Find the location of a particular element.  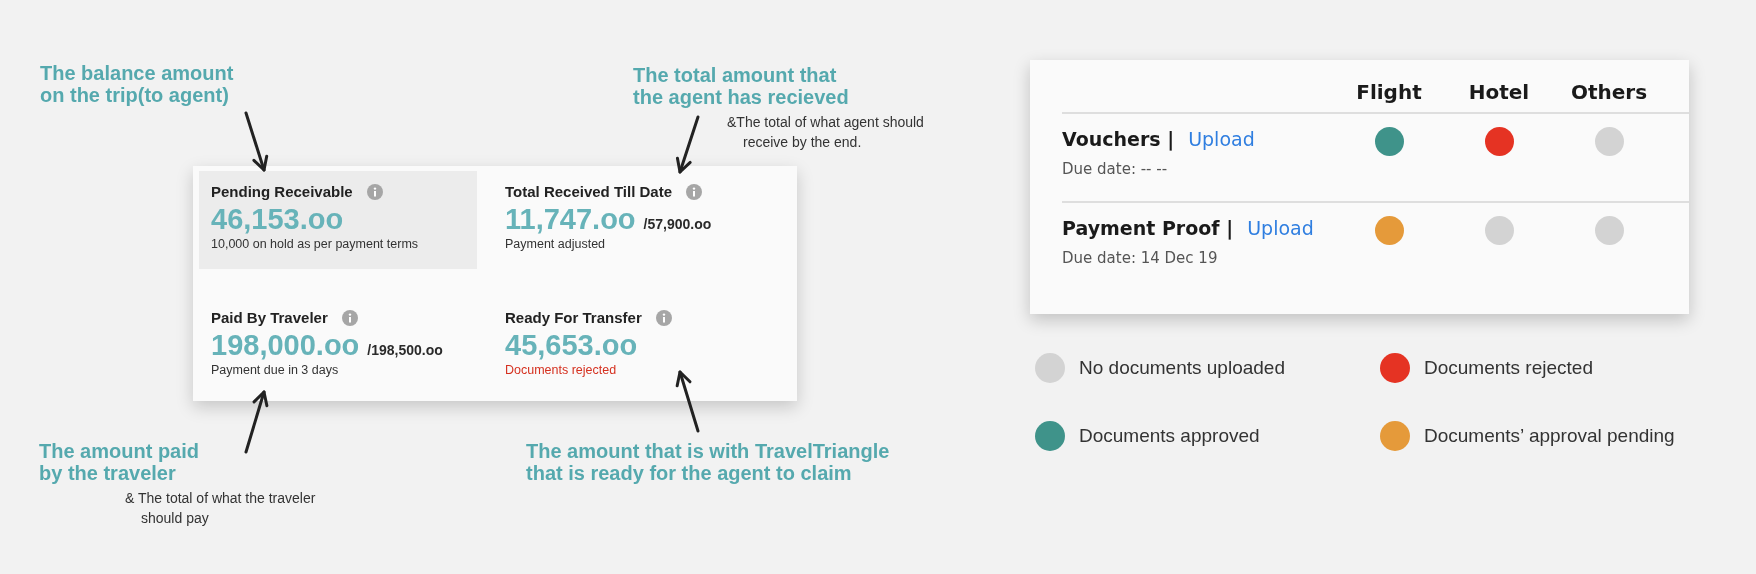

annotation-title: The balance amount on the trip(to agent) is located at coordinates (137, 84).